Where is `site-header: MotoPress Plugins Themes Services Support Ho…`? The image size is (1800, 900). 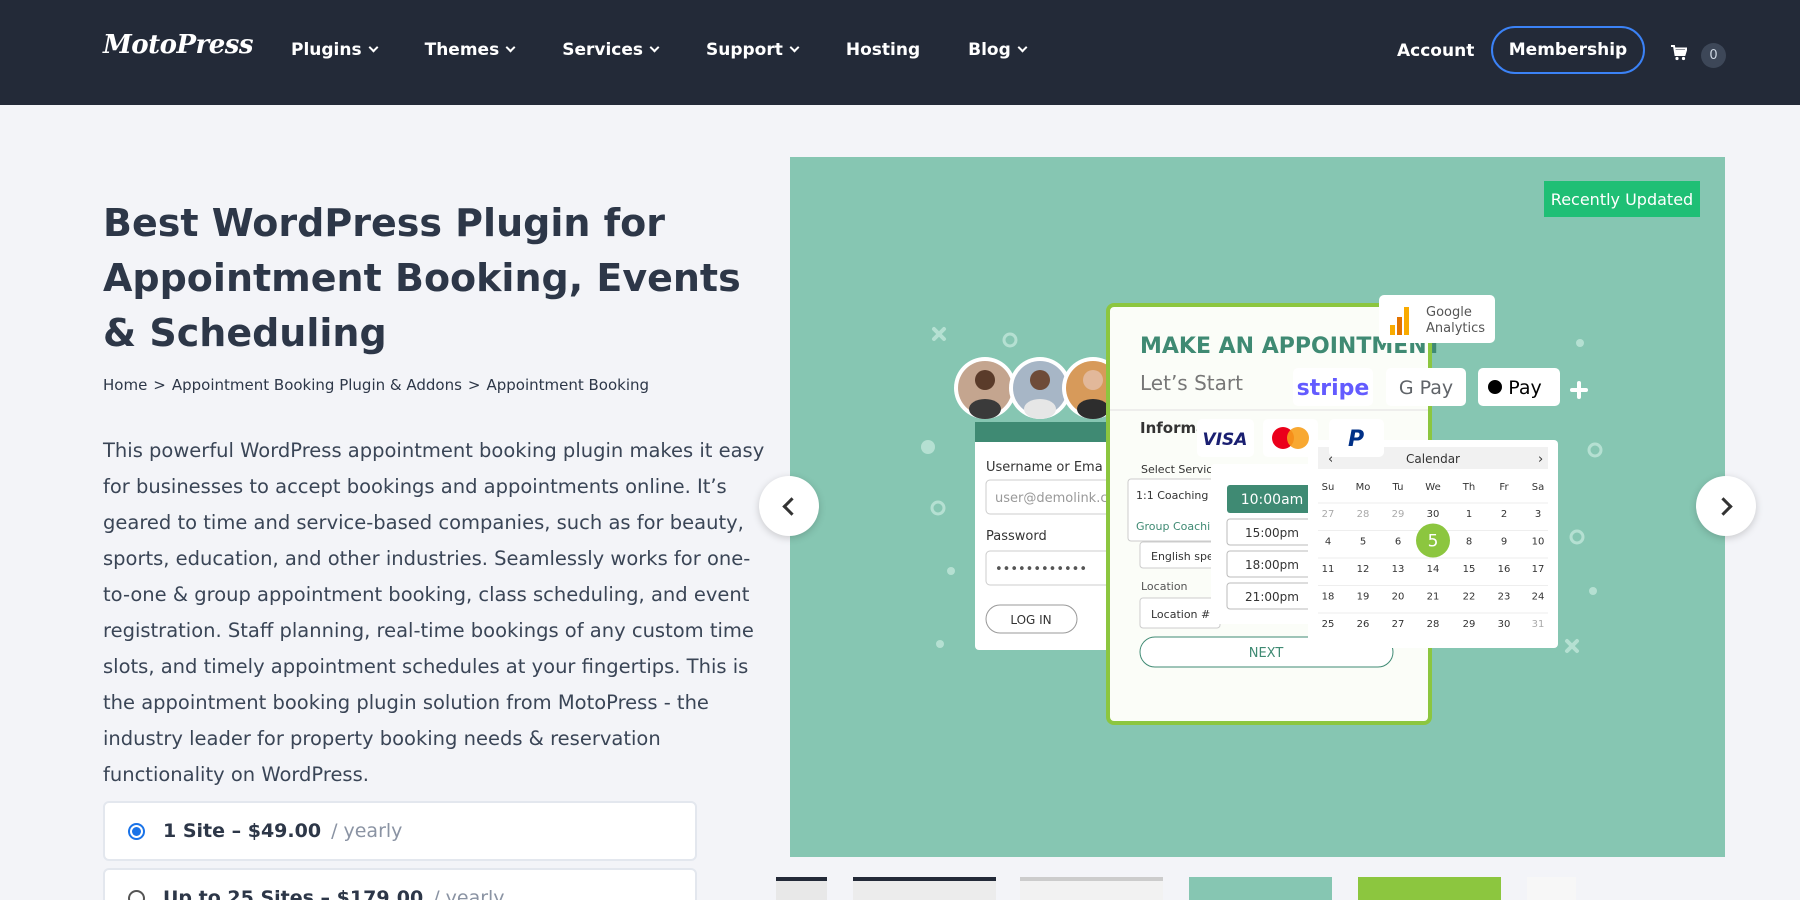
site-header: MotoPress Plugins Themes Services Support Ho… is located at coordinates (900, 52).